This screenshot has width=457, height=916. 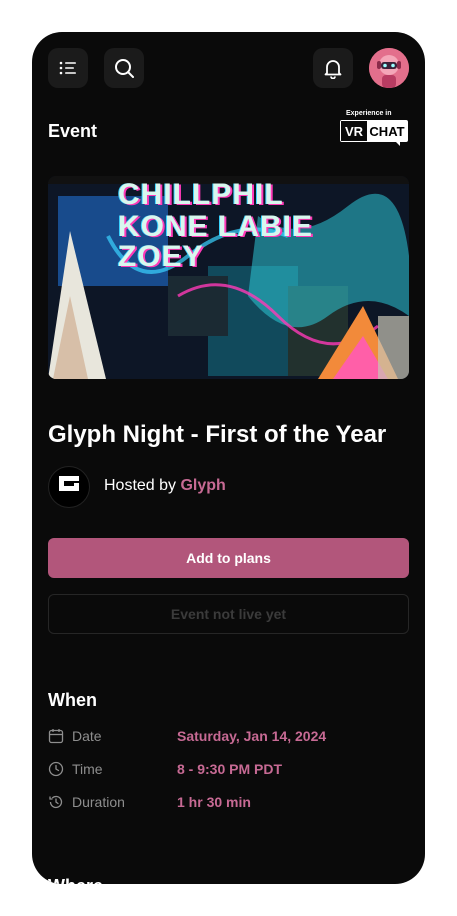 I want to click on date-row: Date Saturday, Jan 14, 2024, so click(x=228, y=736).